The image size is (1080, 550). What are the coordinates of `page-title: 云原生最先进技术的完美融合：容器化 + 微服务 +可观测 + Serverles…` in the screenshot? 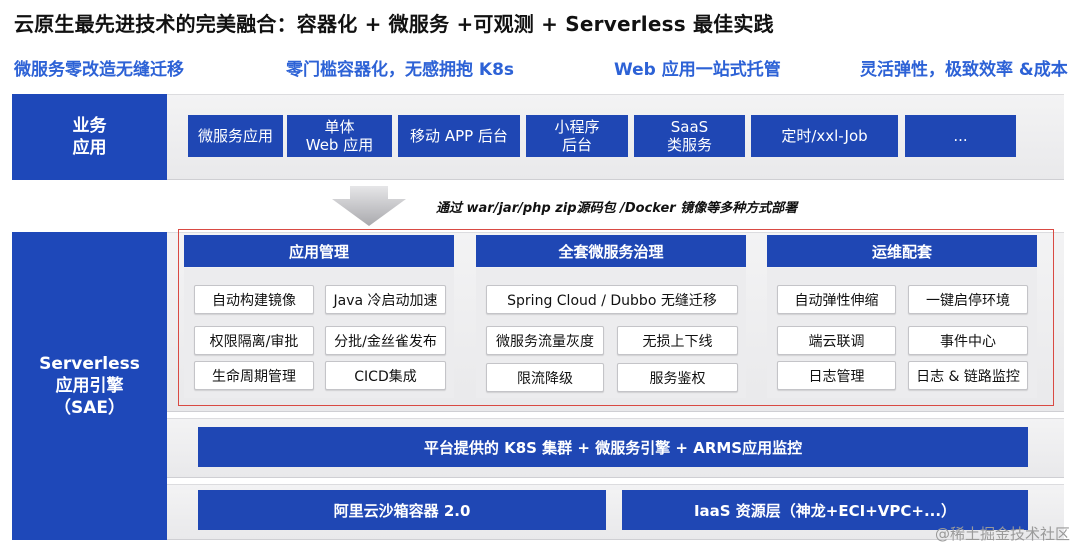 It's located at (394, 24).